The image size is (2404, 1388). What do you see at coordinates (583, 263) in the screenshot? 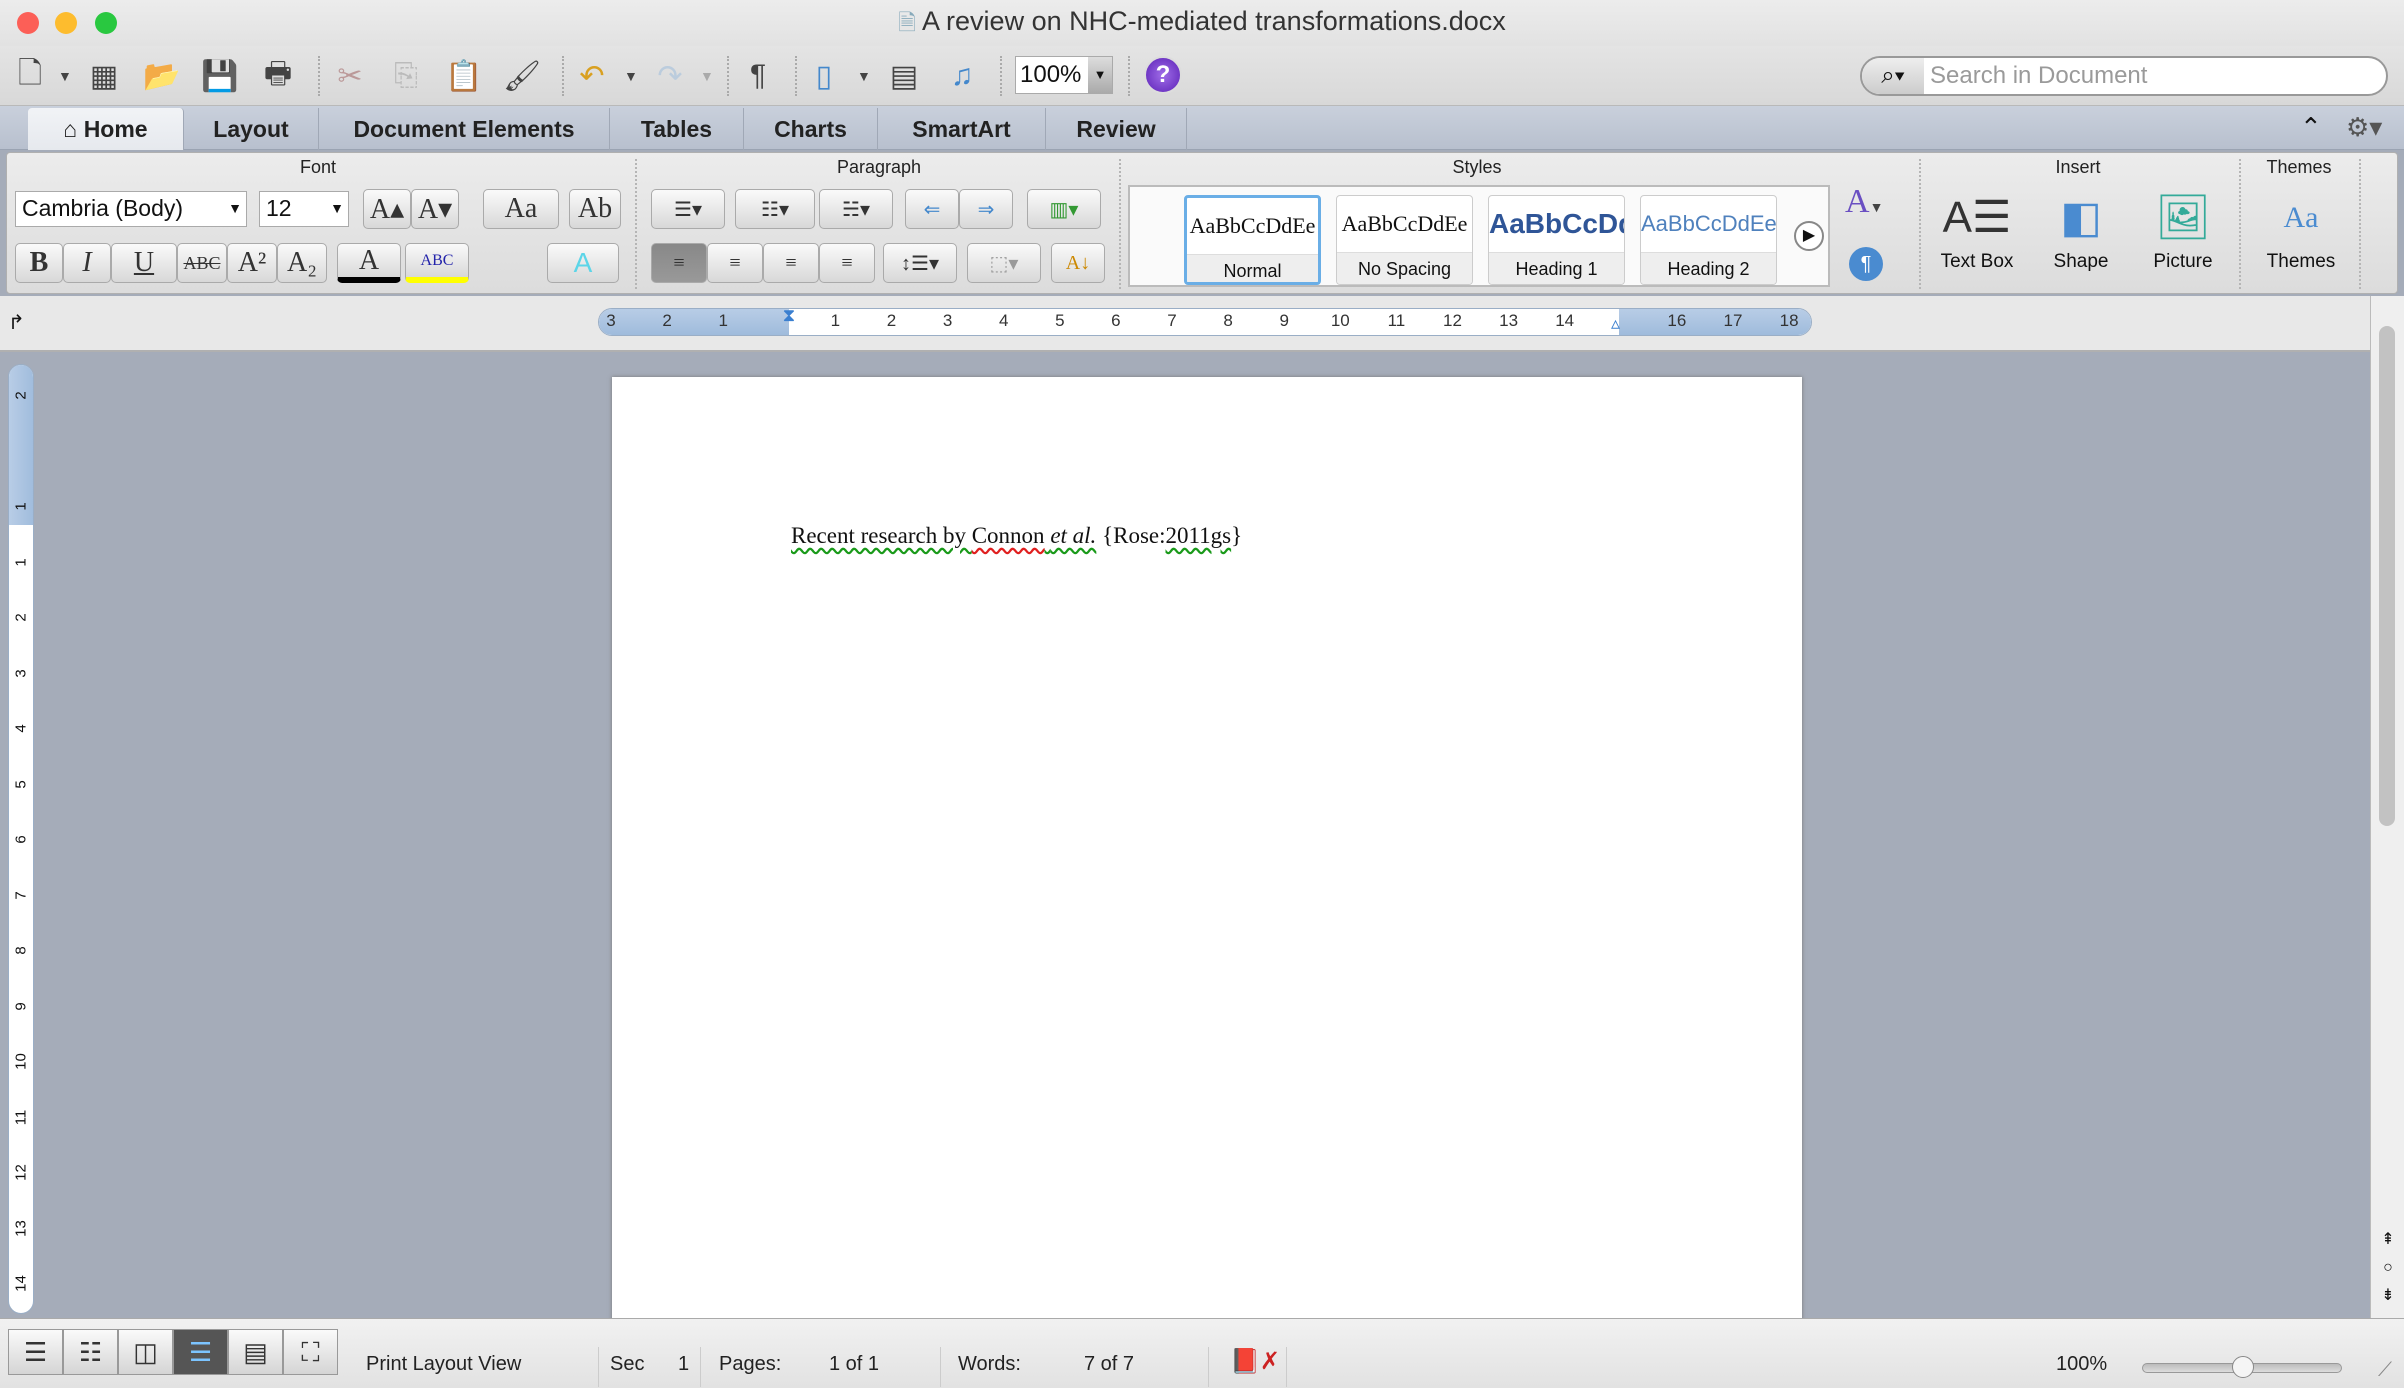
I see `text-effects-button: A` at bounding box center [583, 263].